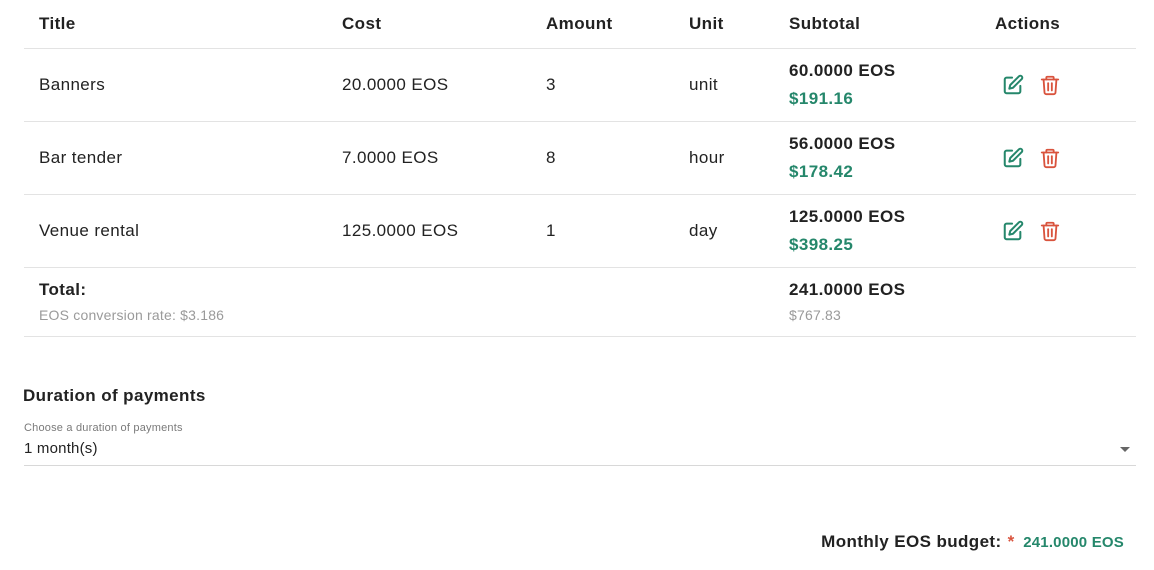 This screenshot has height=570, width=1154. What do you see at coordinates (847, 216) in the screenshot?
I see `row-subtotal-eos: 125.0000 EOS` at bounding box center [847, 216].